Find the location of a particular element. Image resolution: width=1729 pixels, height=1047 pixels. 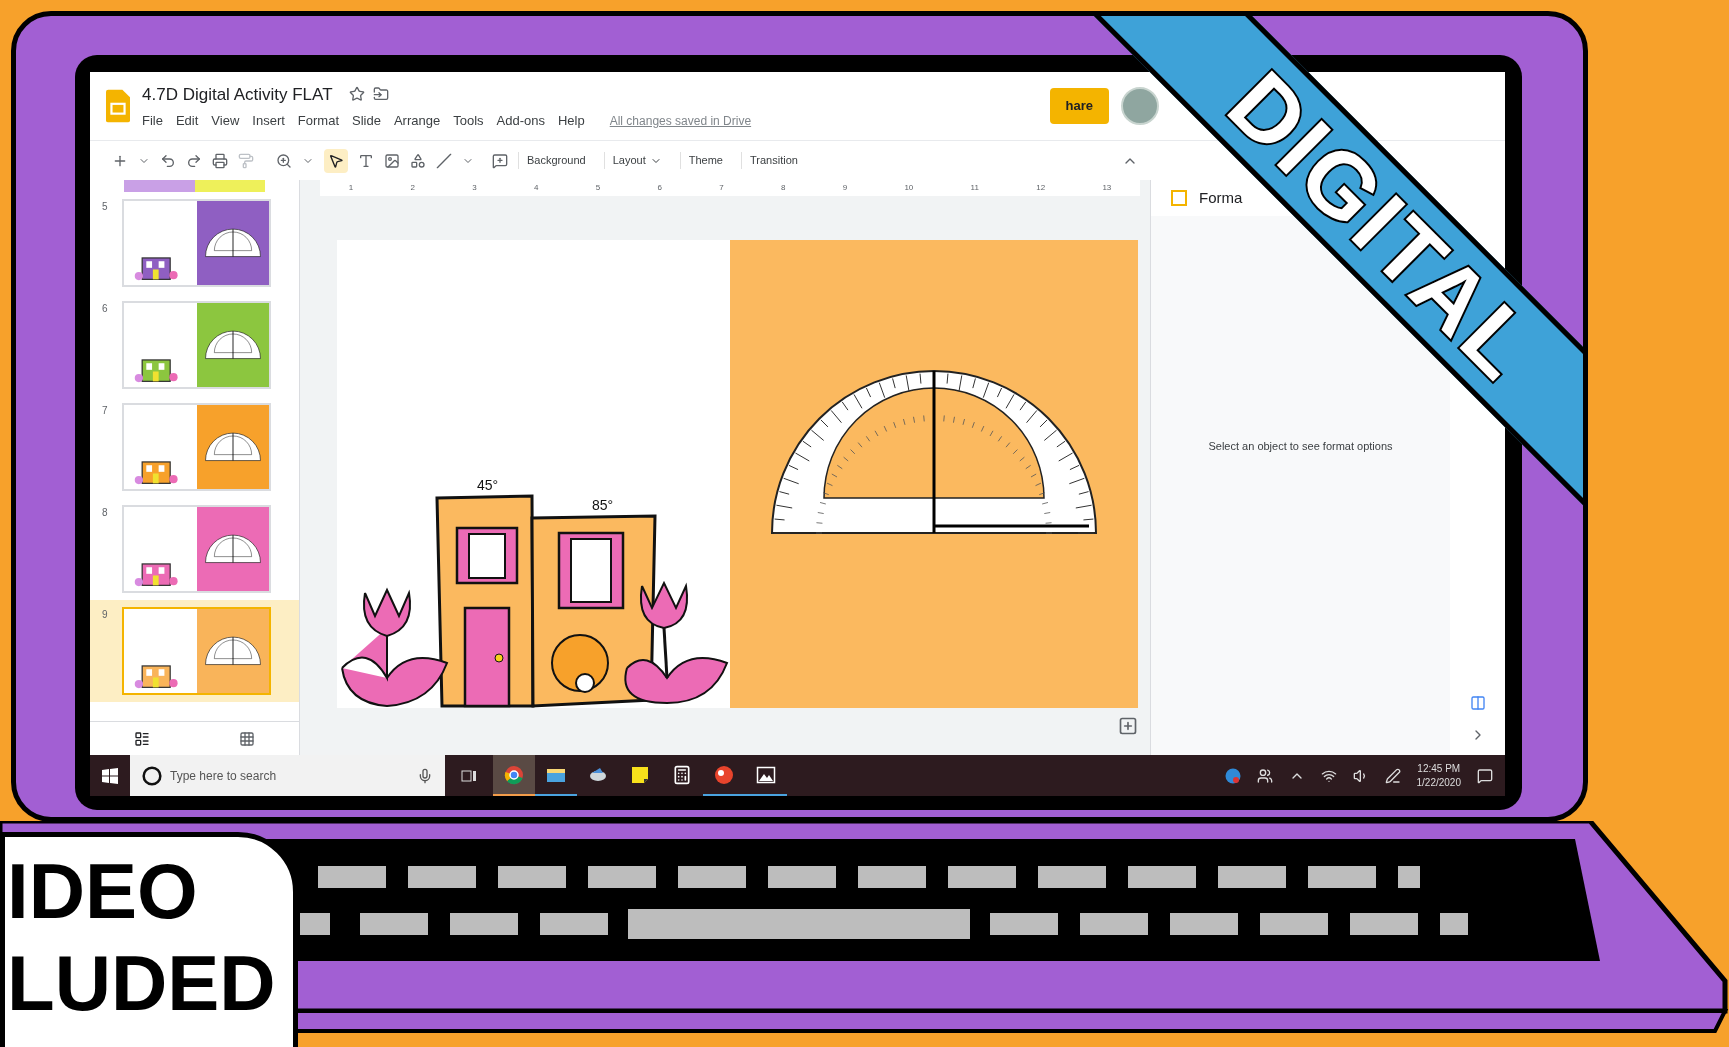

clock-time: 12:45 PM is located at coordinates (1439, 768).